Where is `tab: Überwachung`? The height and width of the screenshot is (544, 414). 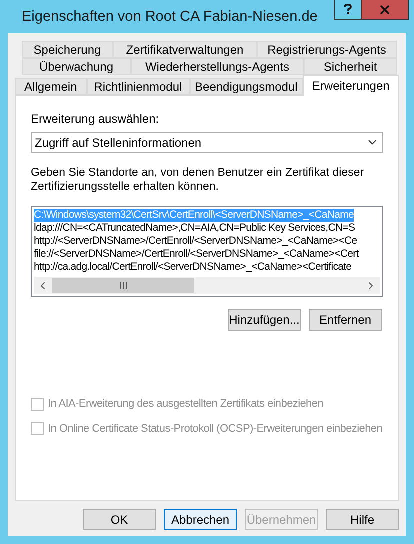
tab: Überwachung is located at coordinates (76, 66).